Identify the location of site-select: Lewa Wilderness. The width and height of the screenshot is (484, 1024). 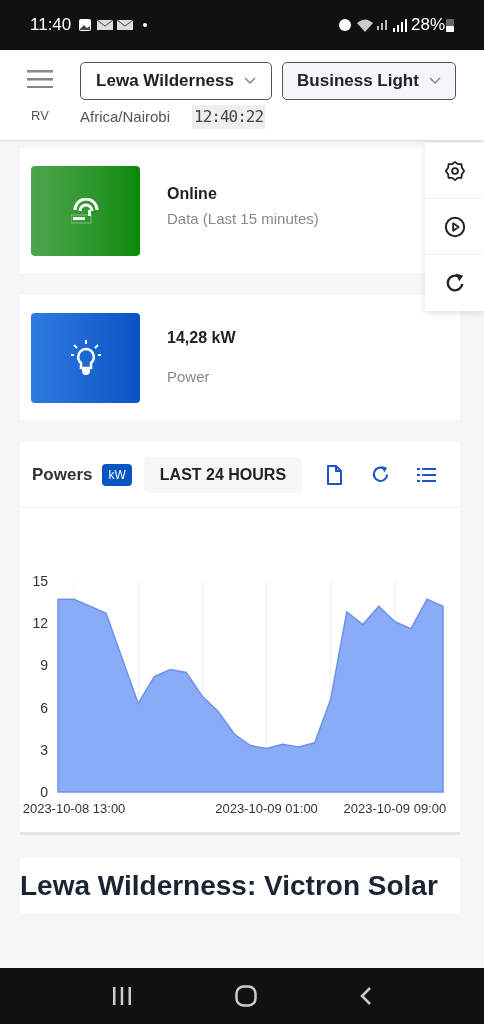
(176, 81).